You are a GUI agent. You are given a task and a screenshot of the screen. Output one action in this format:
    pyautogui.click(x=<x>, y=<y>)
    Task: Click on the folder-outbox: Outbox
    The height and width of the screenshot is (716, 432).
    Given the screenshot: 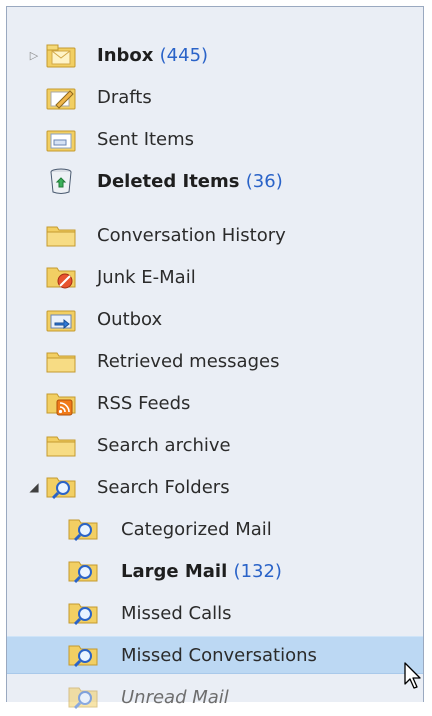 What is the action you would take?
    pyautogui.click(x=215, y=319)
    